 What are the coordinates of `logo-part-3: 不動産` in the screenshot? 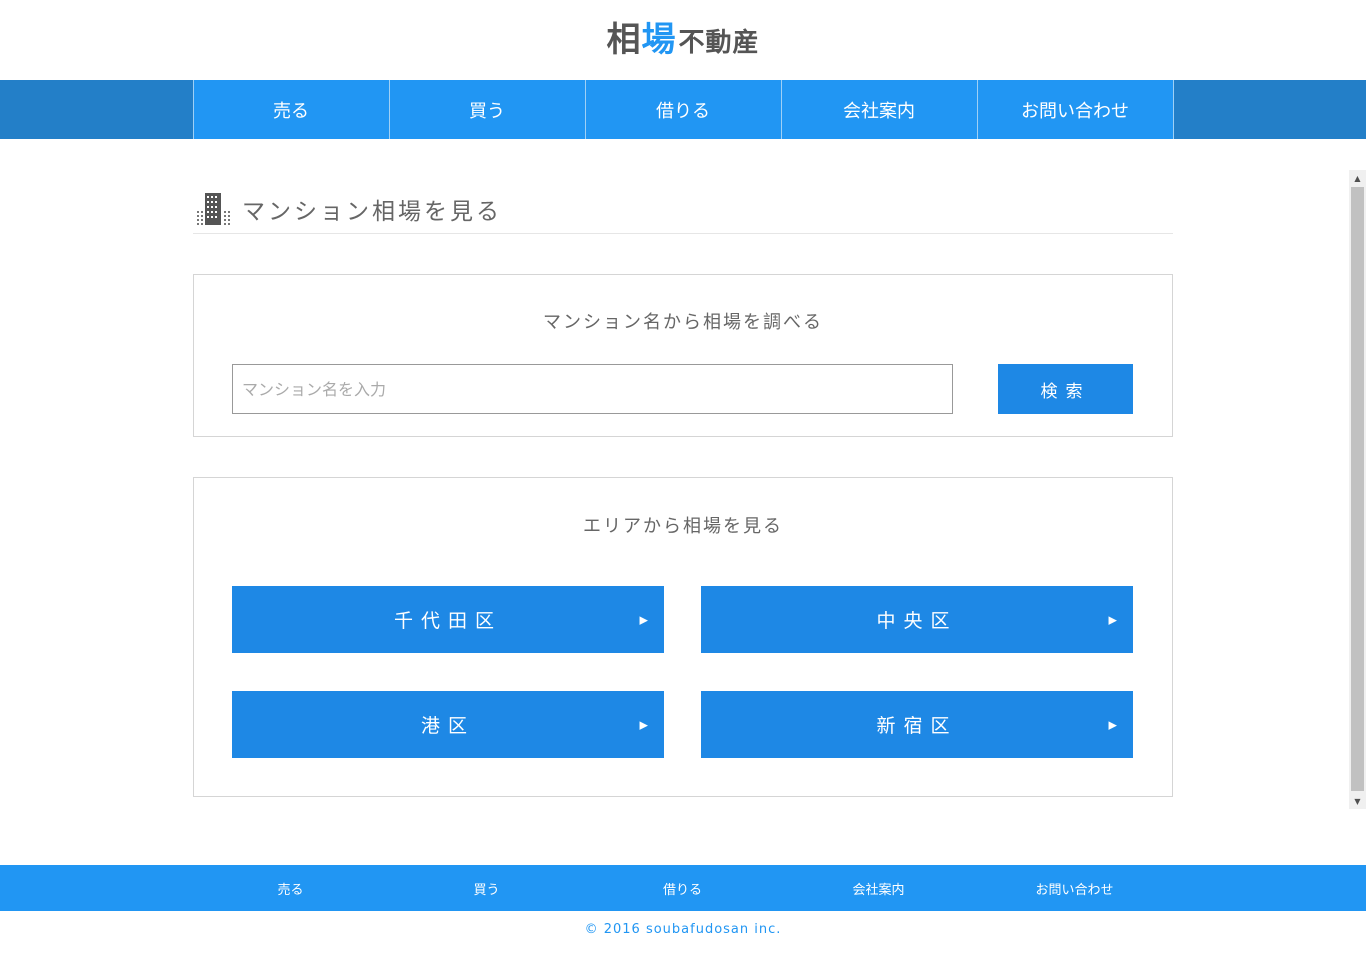 It's located at (719, 43).